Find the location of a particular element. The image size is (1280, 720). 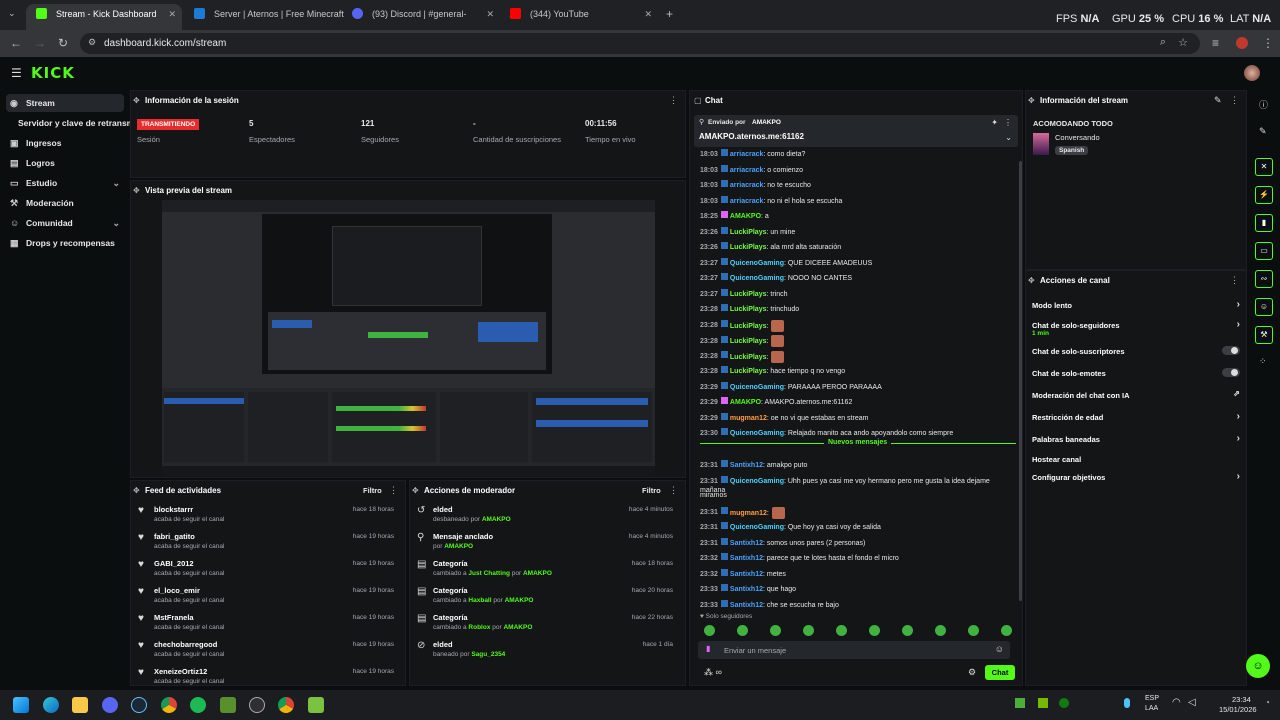

edit-pencil-icon: ✎ is located at coordinates (1218, 100).